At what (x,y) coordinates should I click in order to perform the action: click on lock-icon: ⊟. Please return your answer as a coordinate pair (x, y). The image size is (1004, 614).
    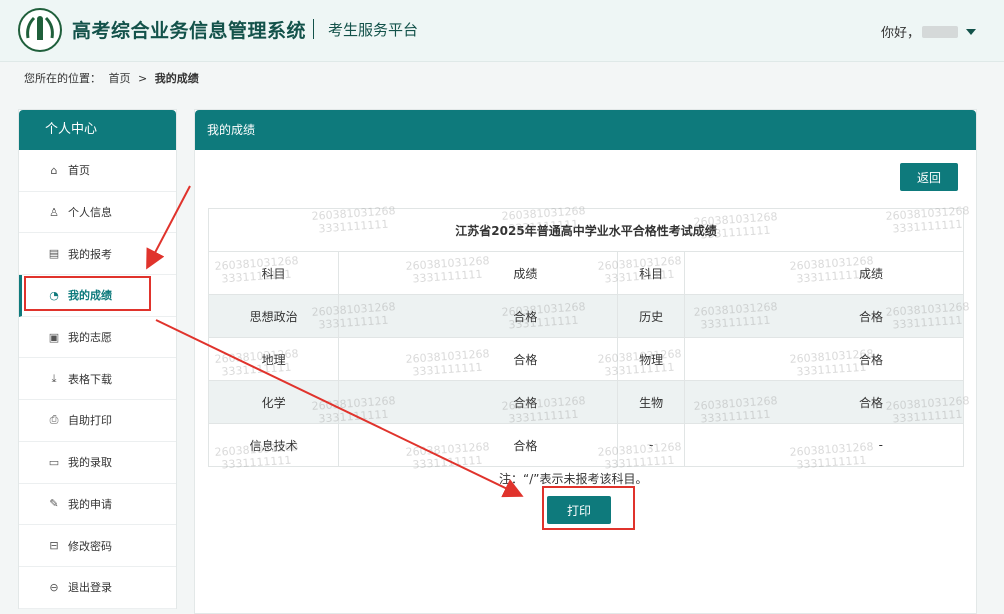
    Looking at the image, I should click on (54, 546).